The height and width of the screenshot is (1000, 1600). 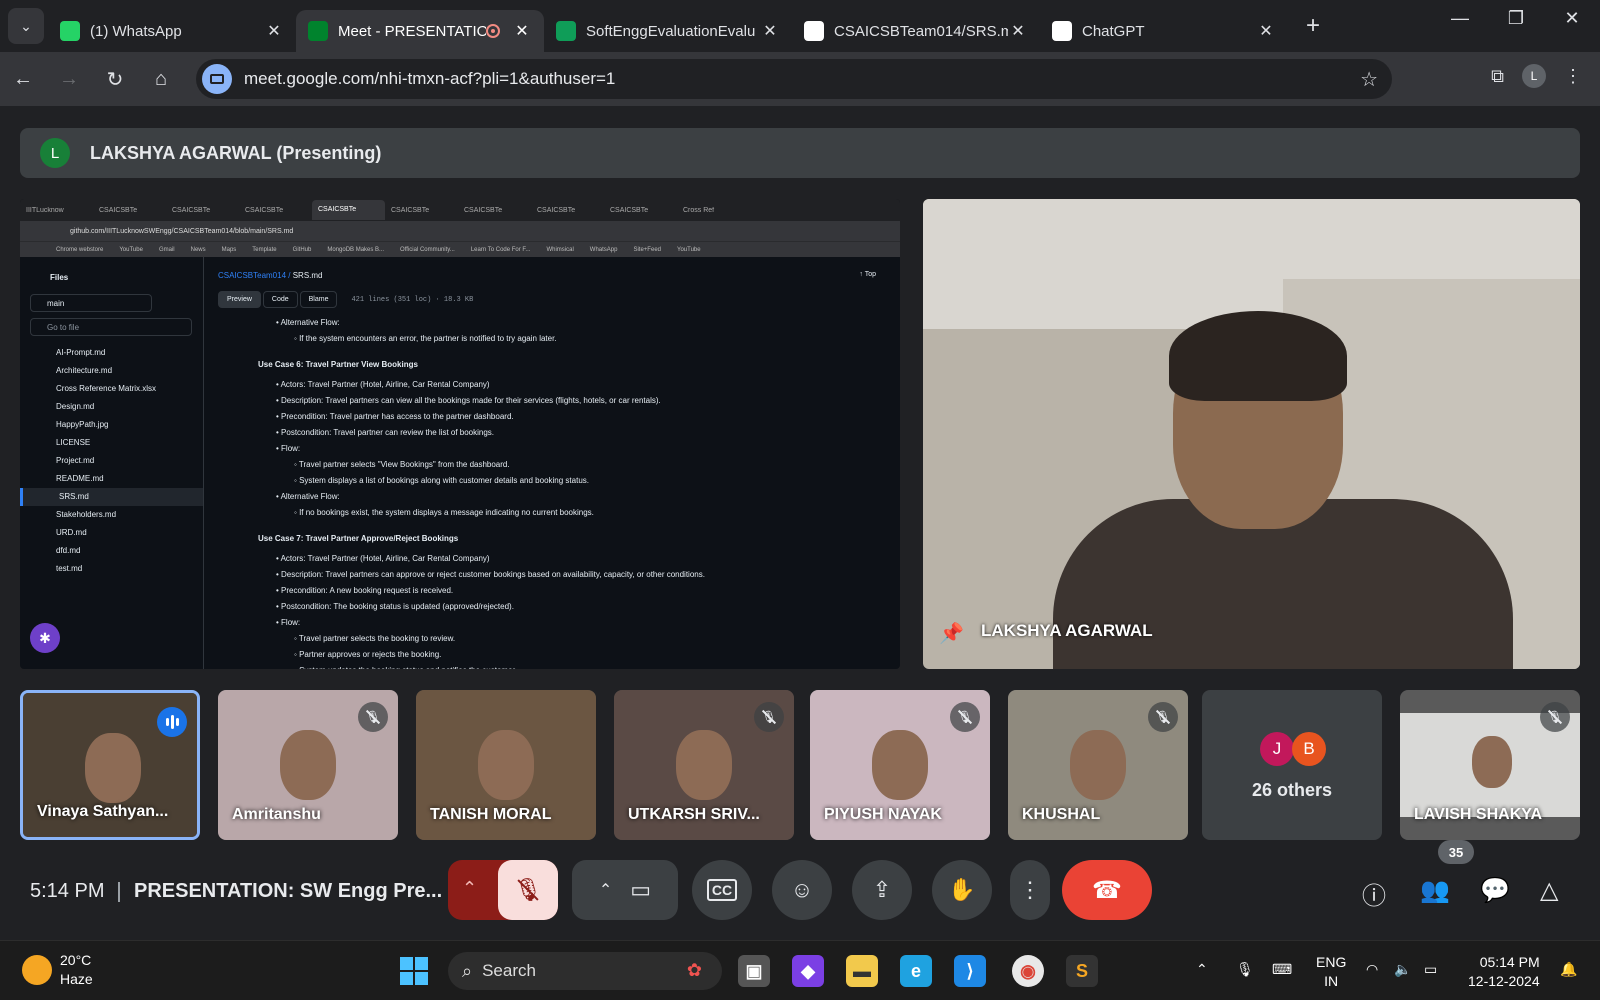 I want to click on chrome-icon: ◉, so click(x=1028, y=971).